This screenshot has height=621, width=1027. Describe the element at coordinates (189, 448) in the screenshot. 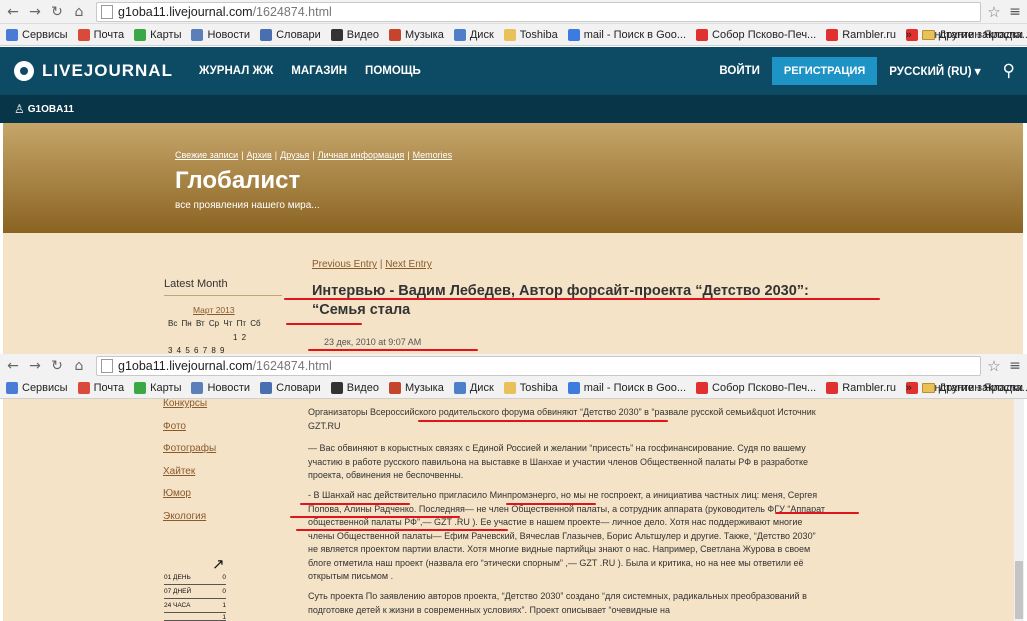

I see `sidebar-link-photographers: Фотографы` at that location.